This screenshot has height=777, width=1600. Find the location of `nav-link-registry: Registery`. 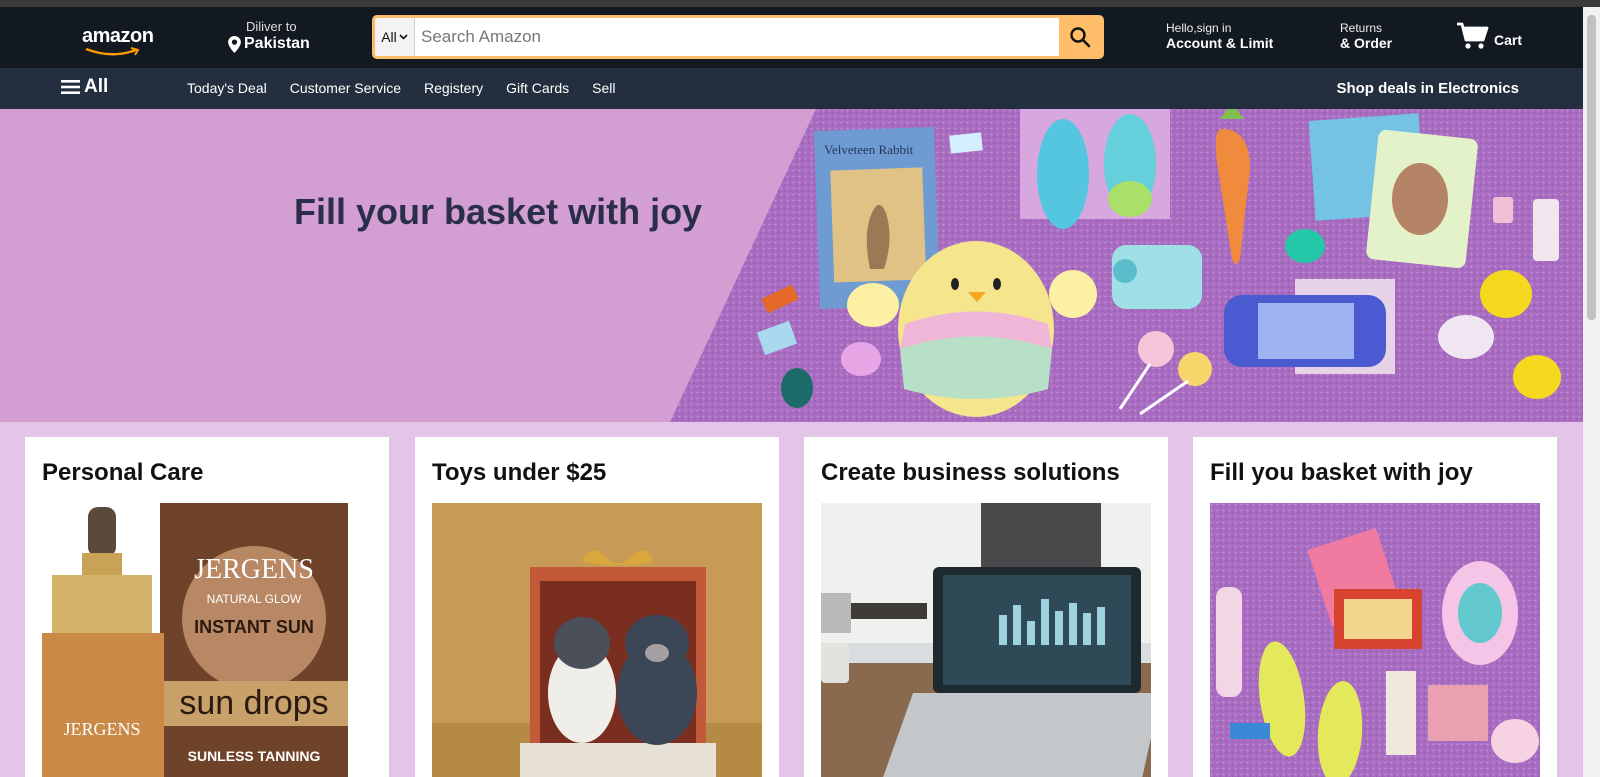

nav-link-registry: Registery is located at coordinates (453, 88).